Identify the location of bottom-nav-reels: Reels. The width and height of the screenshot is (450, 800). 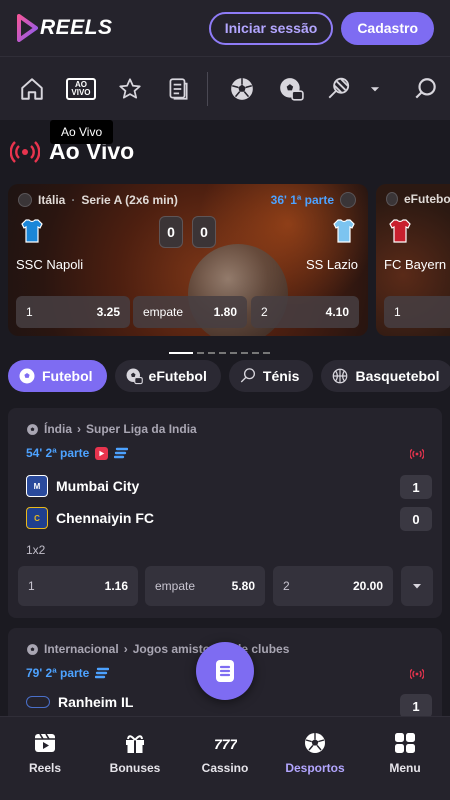
(45, 758).